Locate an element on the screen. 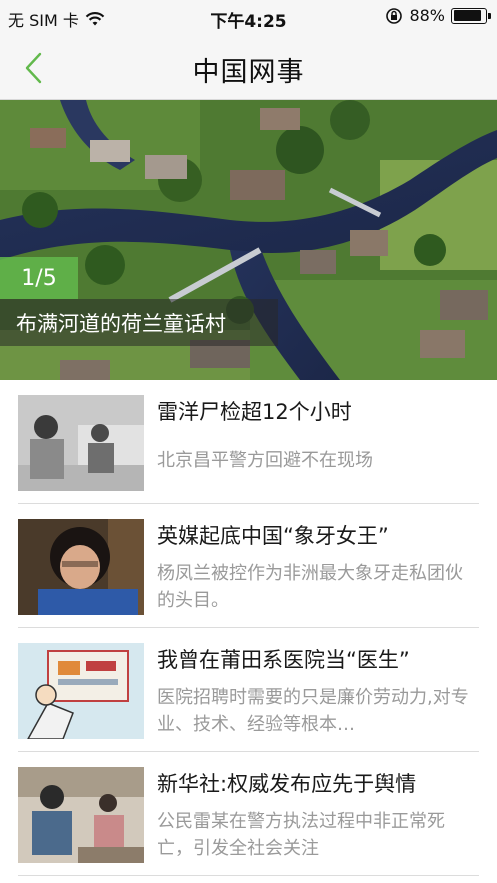  page-indicator: 1/5 is located at coordinates (39, 278).